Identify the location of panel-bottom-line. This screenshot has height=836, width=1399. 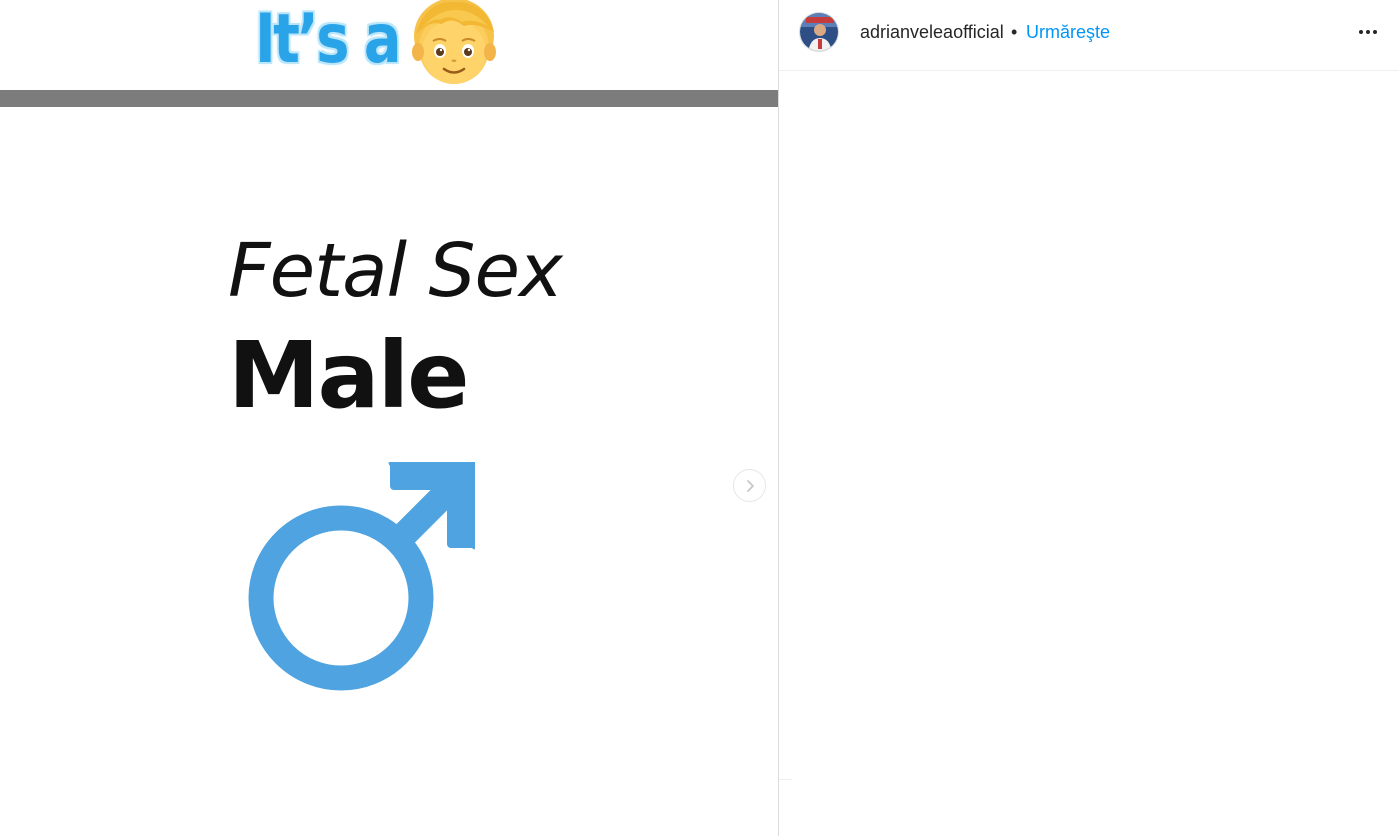
(785, 779).